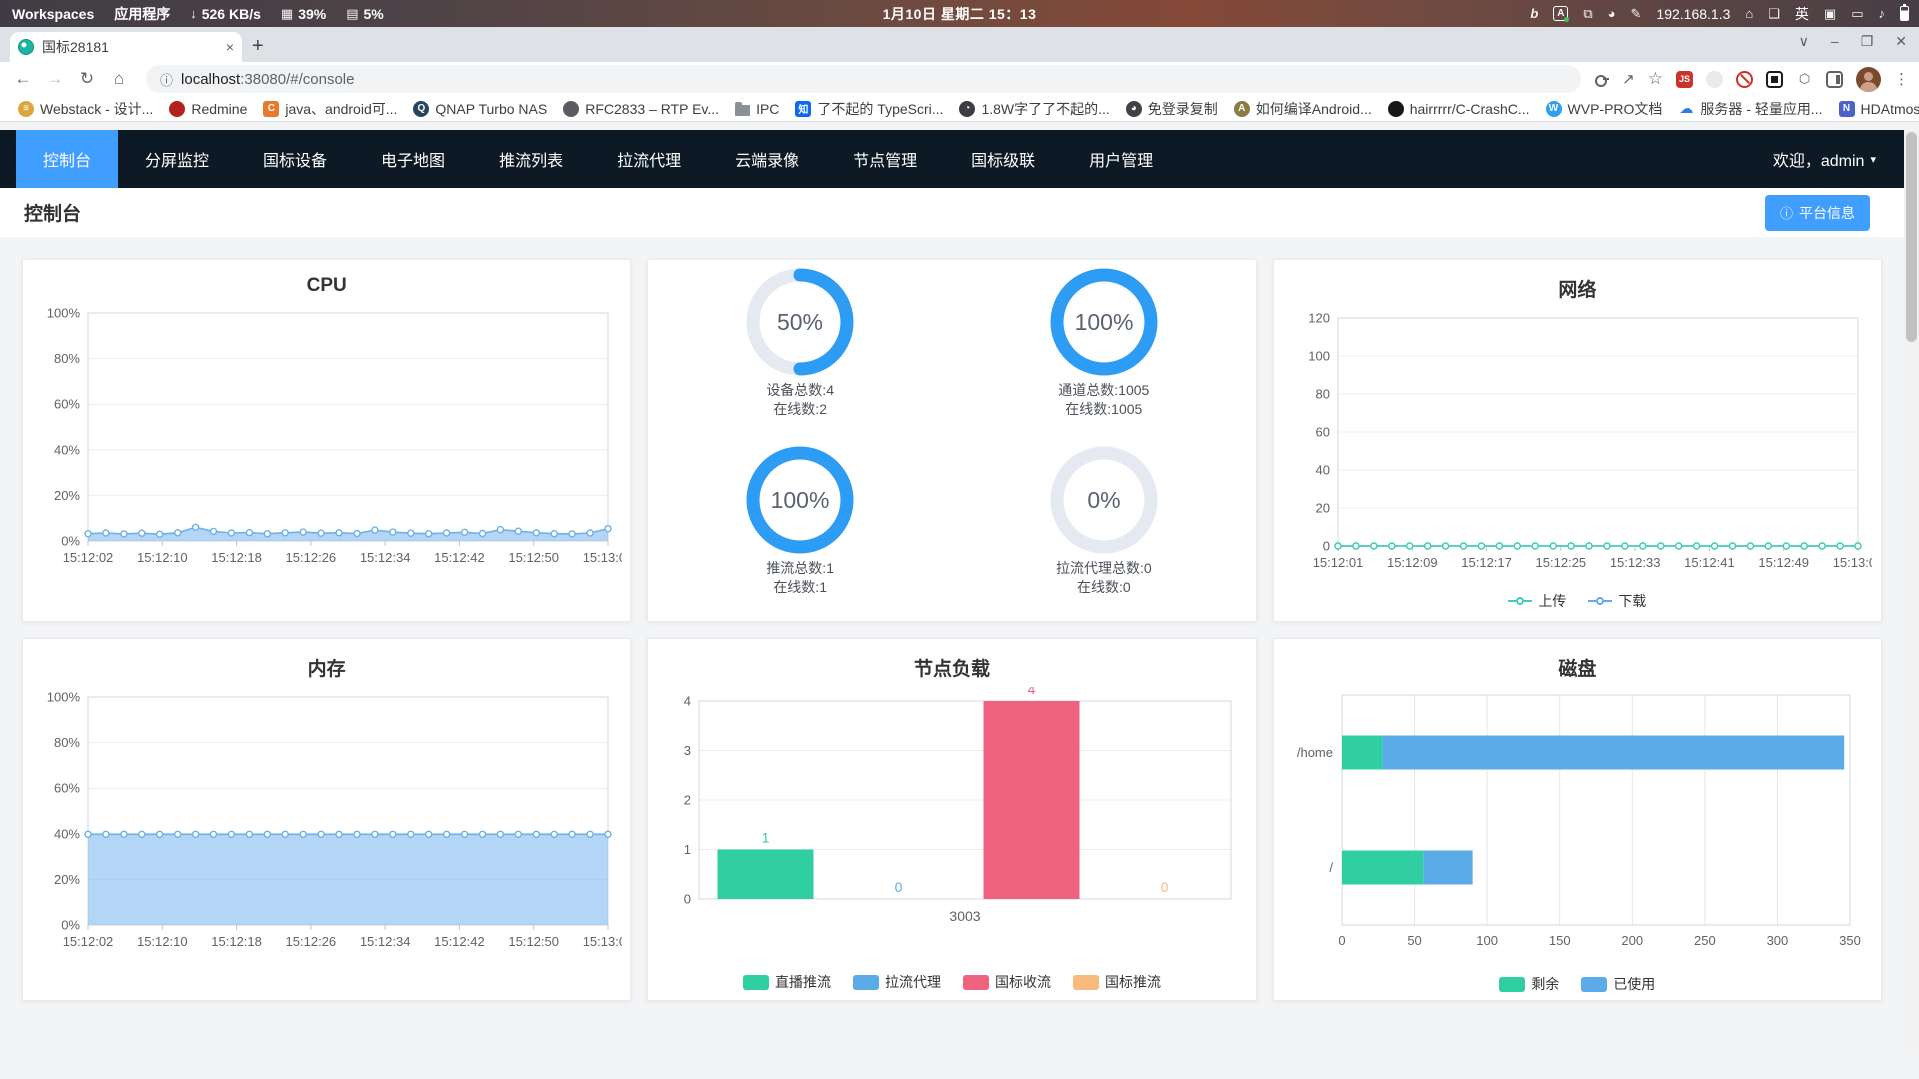  I want to click on address-bar: ⓘ localhost:38080/#/console, so click(864, 79).